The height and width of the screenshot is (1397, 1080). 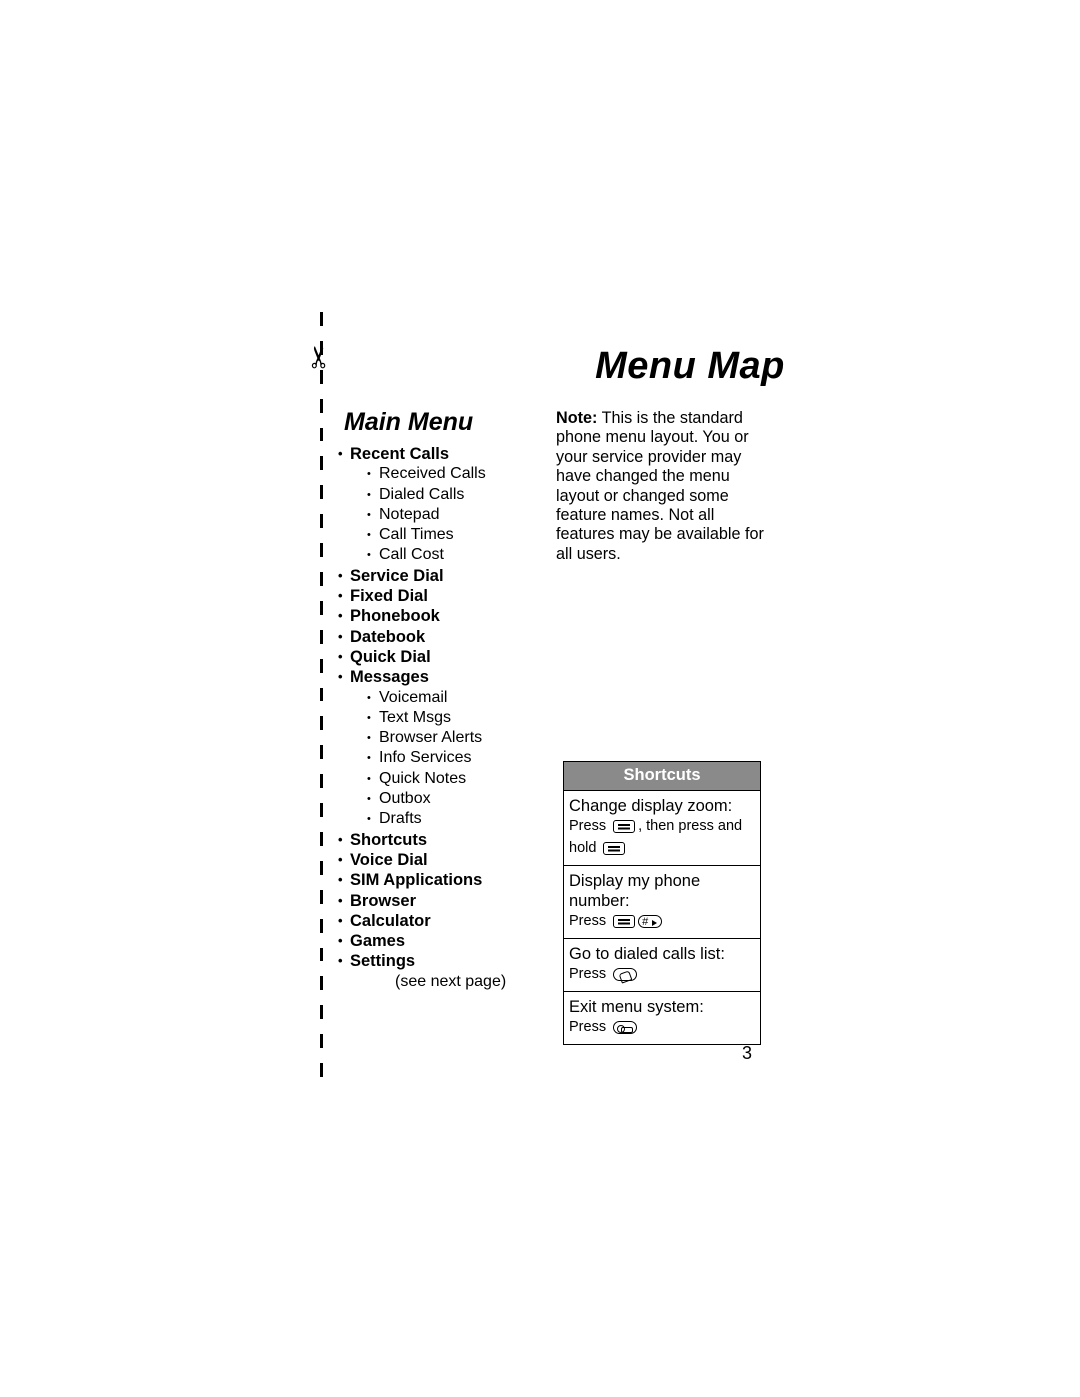 I want to click on section-heading: Main Menu, so click(x=409, y=422).